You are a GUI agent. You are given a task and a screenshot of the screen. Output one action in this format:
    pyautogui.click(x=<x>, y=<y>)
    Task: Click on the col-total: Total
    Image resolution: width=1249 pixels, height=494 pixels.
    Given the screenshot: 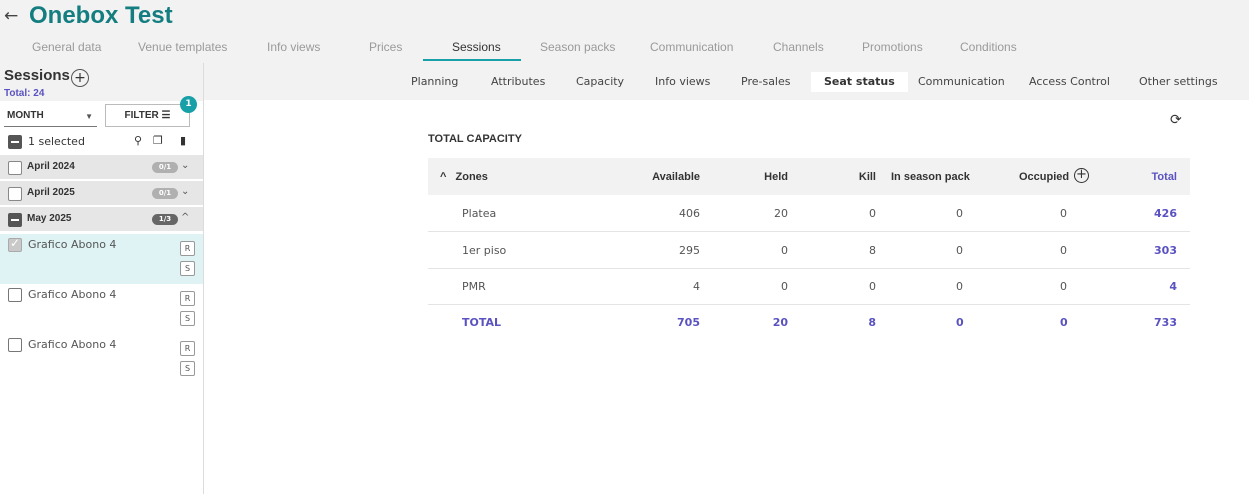 What is the action you would take?
    pyautogui.click(x=1164, y=177)
    